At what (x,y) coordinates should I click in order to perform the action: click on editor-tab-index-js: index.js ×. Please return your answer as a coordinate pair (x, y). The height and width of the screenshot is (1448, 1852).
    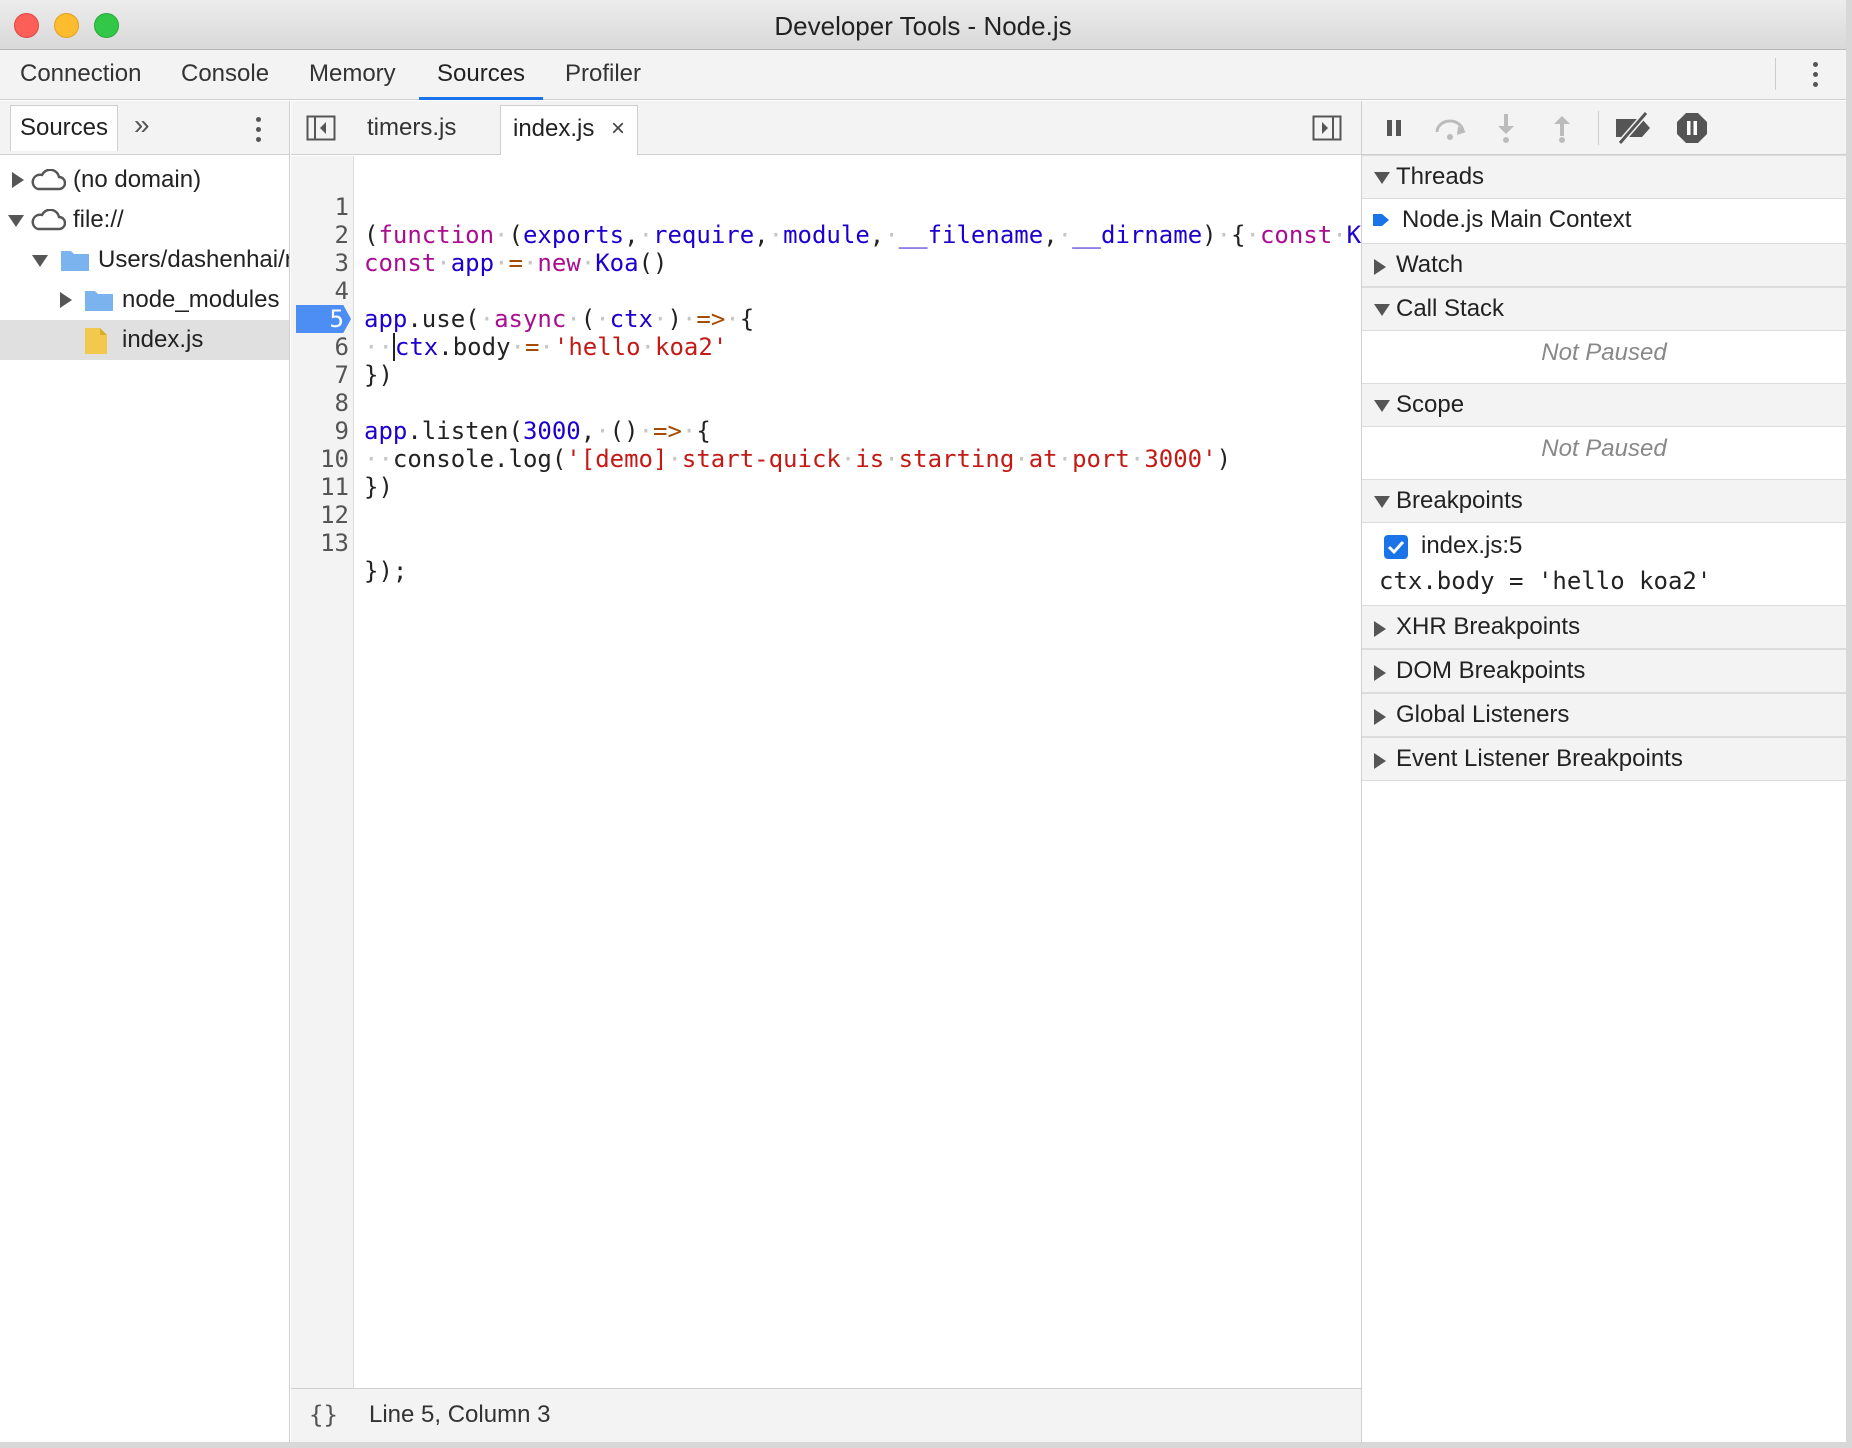
    Looking at the image, I should click on (569, 130).